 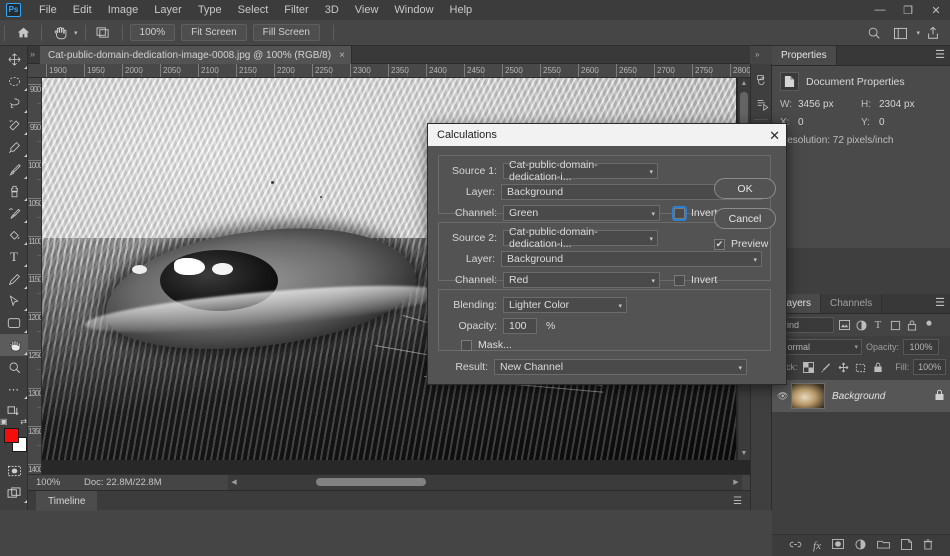 I want to click on restore-button: ❐, so click(x=908, y=10).